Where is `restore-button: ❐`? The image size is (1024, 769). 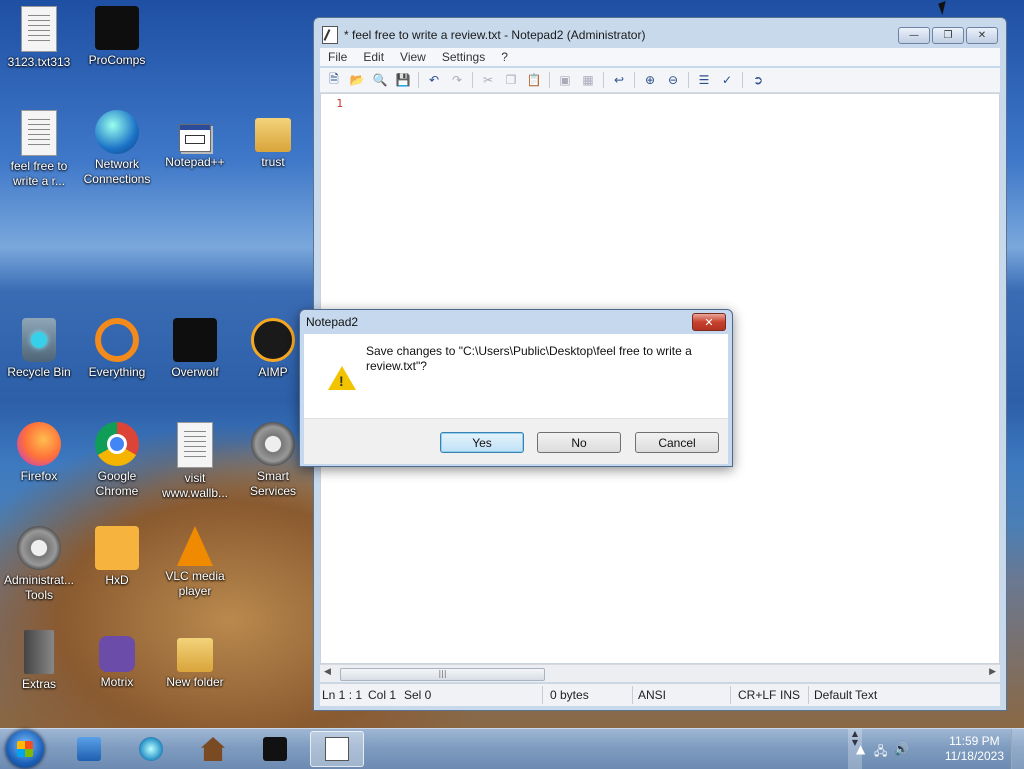 restore-button: ❐ is located at coordinates (948, 35).